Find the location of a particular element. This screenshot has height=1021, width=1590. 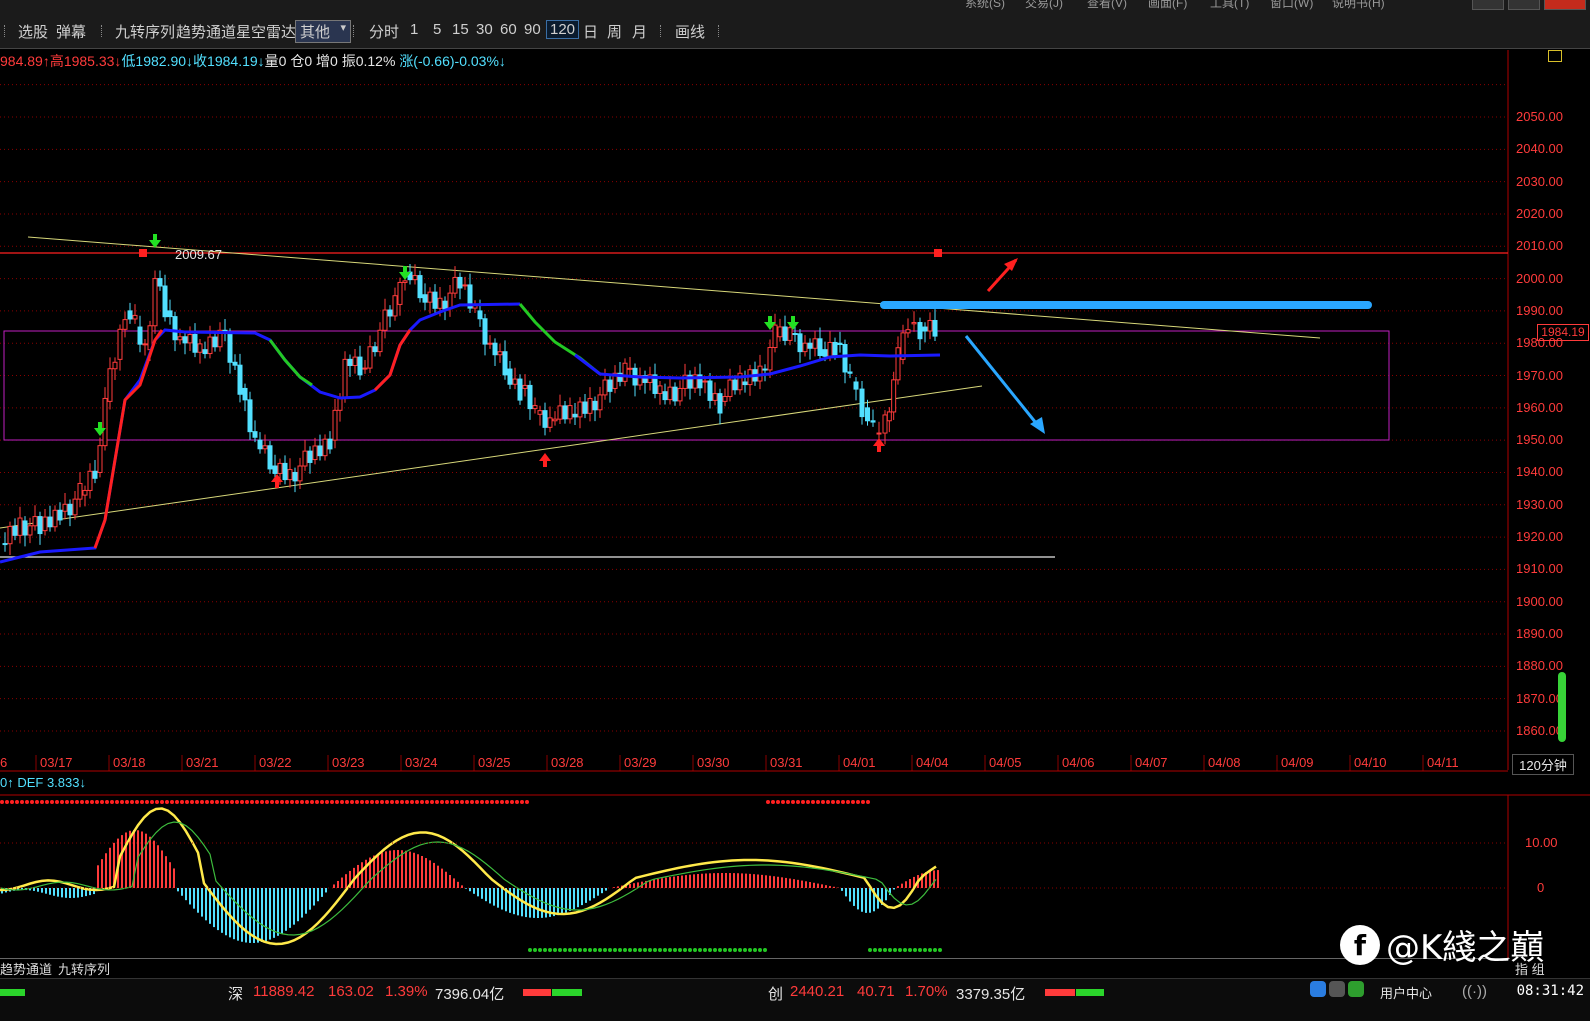

price-tick-label: 1960.00 is located at coordinates (1539, 407).